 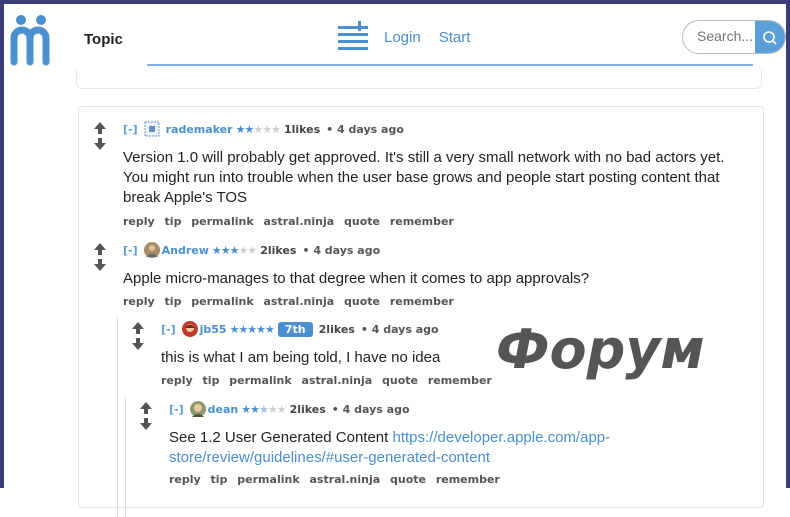 I want to click on post-card, so click(x=419, y=76).